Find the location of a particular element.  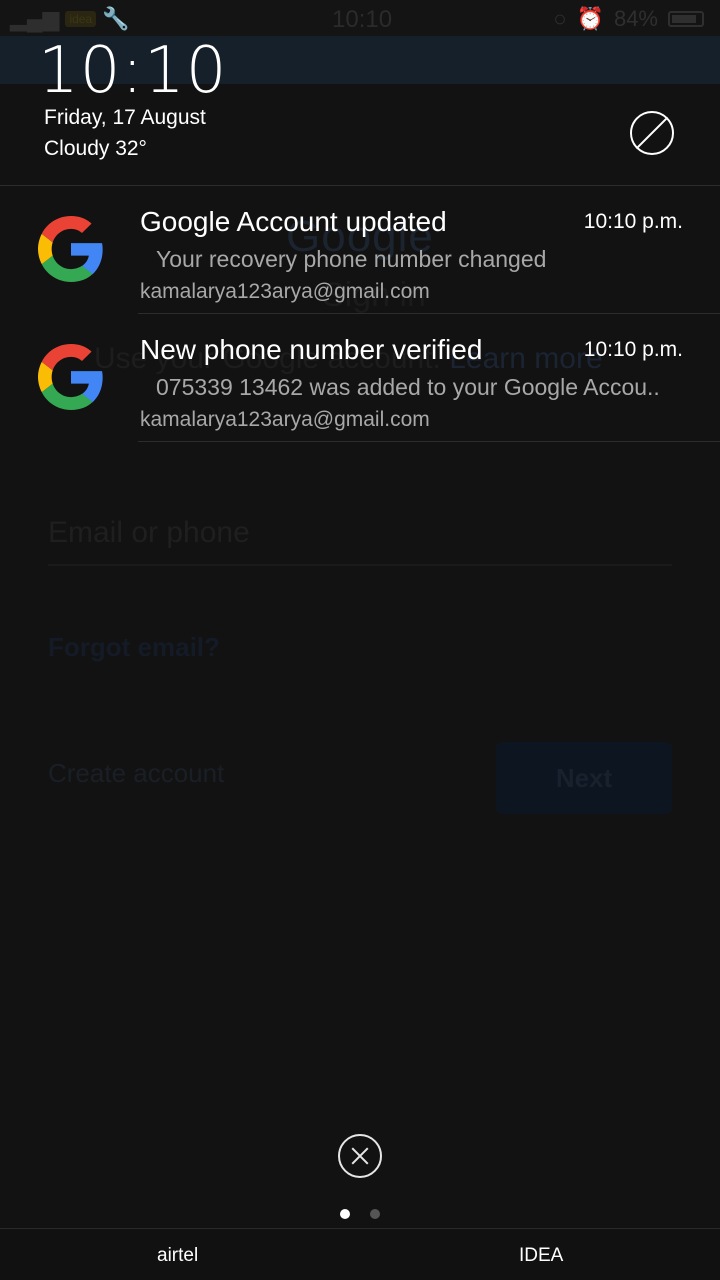

notification-title: New phone number verified is located at coordinates (311, 349).